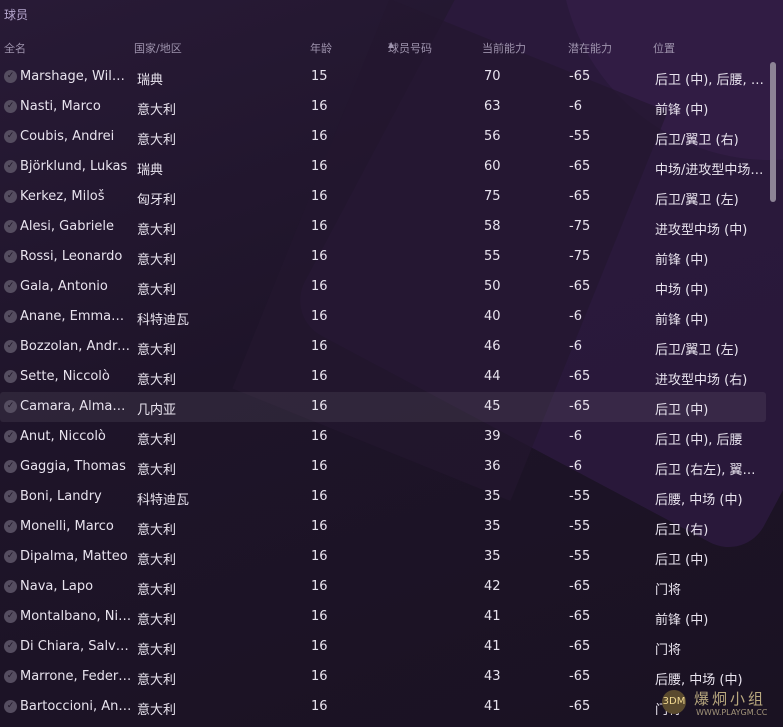 Image resolution: width=783 pixels, height=727 pixels. I want to click on table-row: ✓ Camara, Almamy 几内亚 16 45 -65 后卫 (中), so click(383, 407).